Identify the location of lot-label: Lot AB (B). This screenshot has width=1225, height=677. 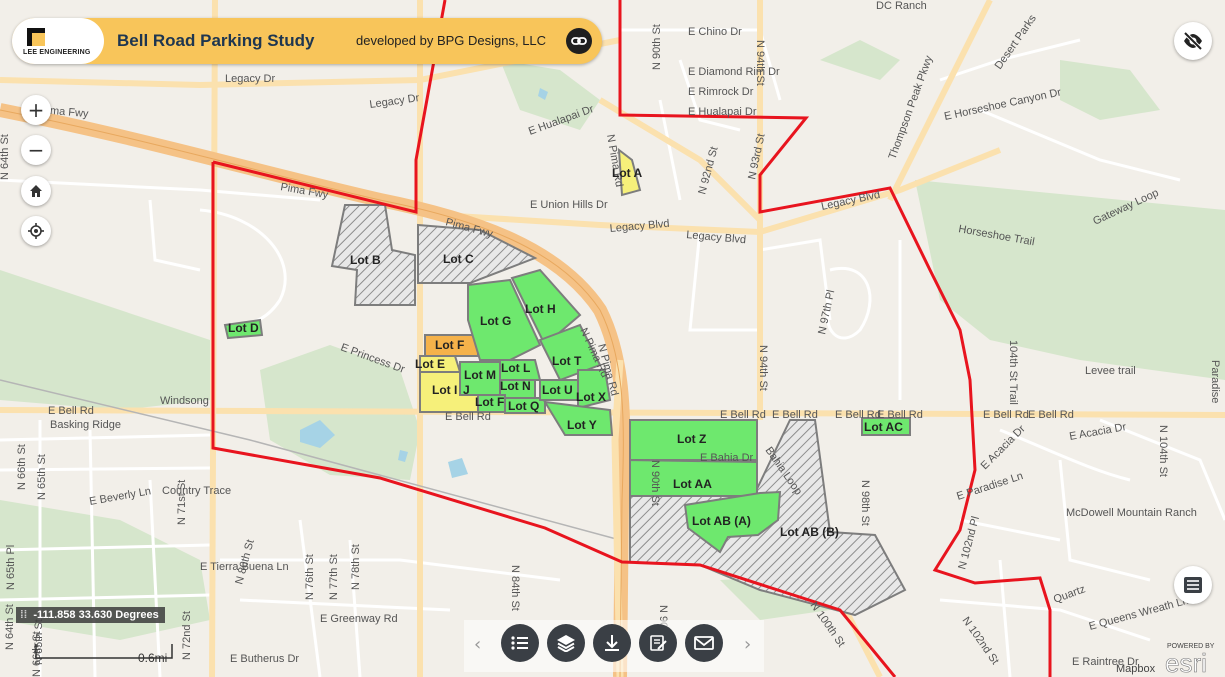
(809, 532).